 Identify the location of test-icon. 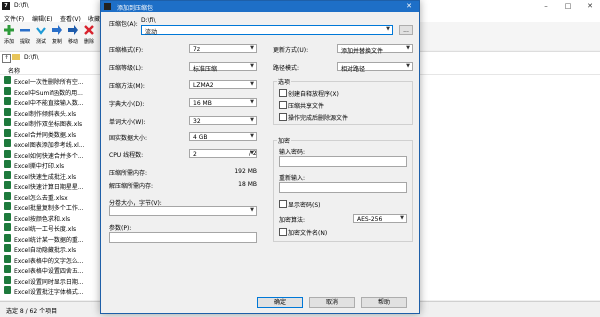
(41, 30).